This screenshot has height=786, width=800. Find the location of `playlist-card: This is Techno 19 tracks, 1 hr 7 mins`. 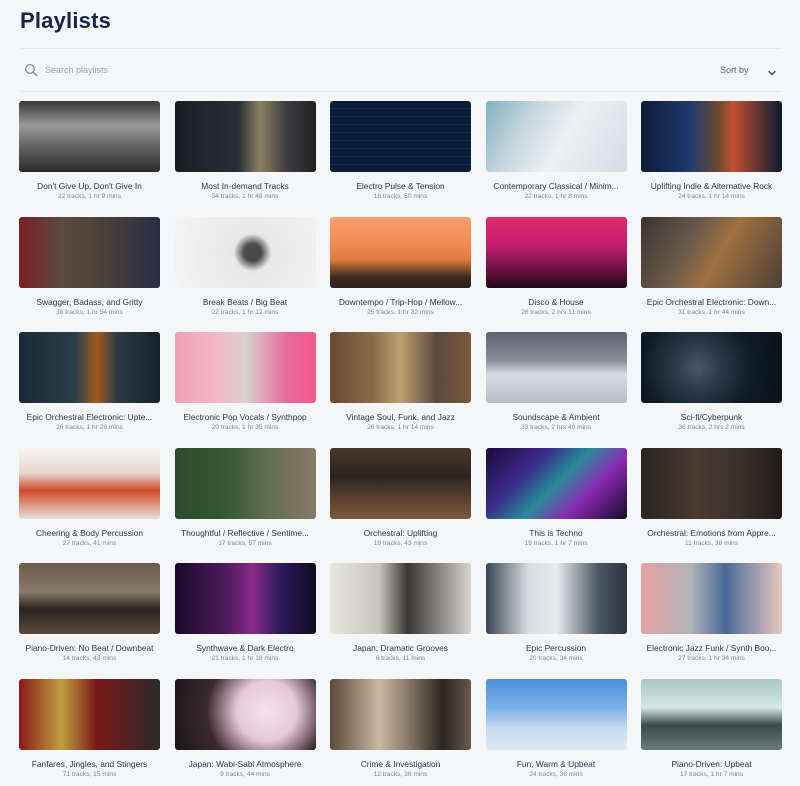

playlist-card: This is Techno 19 tracks, 1 hr 7 mins is located at coordinates (556, 505).